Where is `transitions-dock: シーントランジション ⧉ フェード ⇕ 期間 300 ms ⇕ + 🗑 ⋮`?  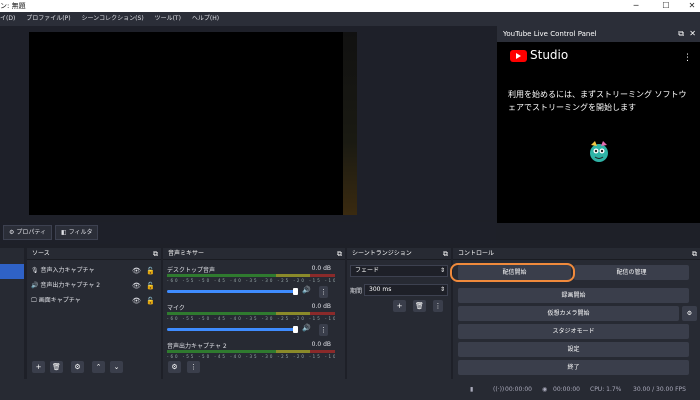 transitions-dock: シーントランジション ⧉ フェード ⇕ 期間 300 ms ⇕ + 🗑 ⋮ is located at coordinates (399, 313).